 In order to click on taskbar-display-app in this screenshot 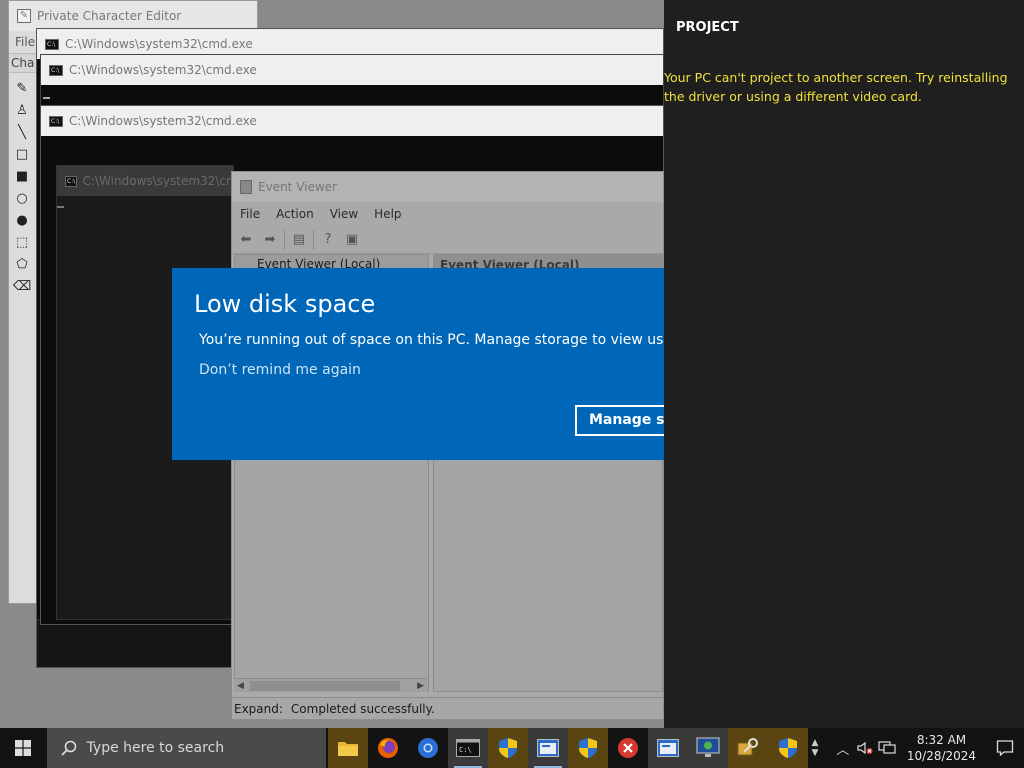, I will do `click(708, 748)`.